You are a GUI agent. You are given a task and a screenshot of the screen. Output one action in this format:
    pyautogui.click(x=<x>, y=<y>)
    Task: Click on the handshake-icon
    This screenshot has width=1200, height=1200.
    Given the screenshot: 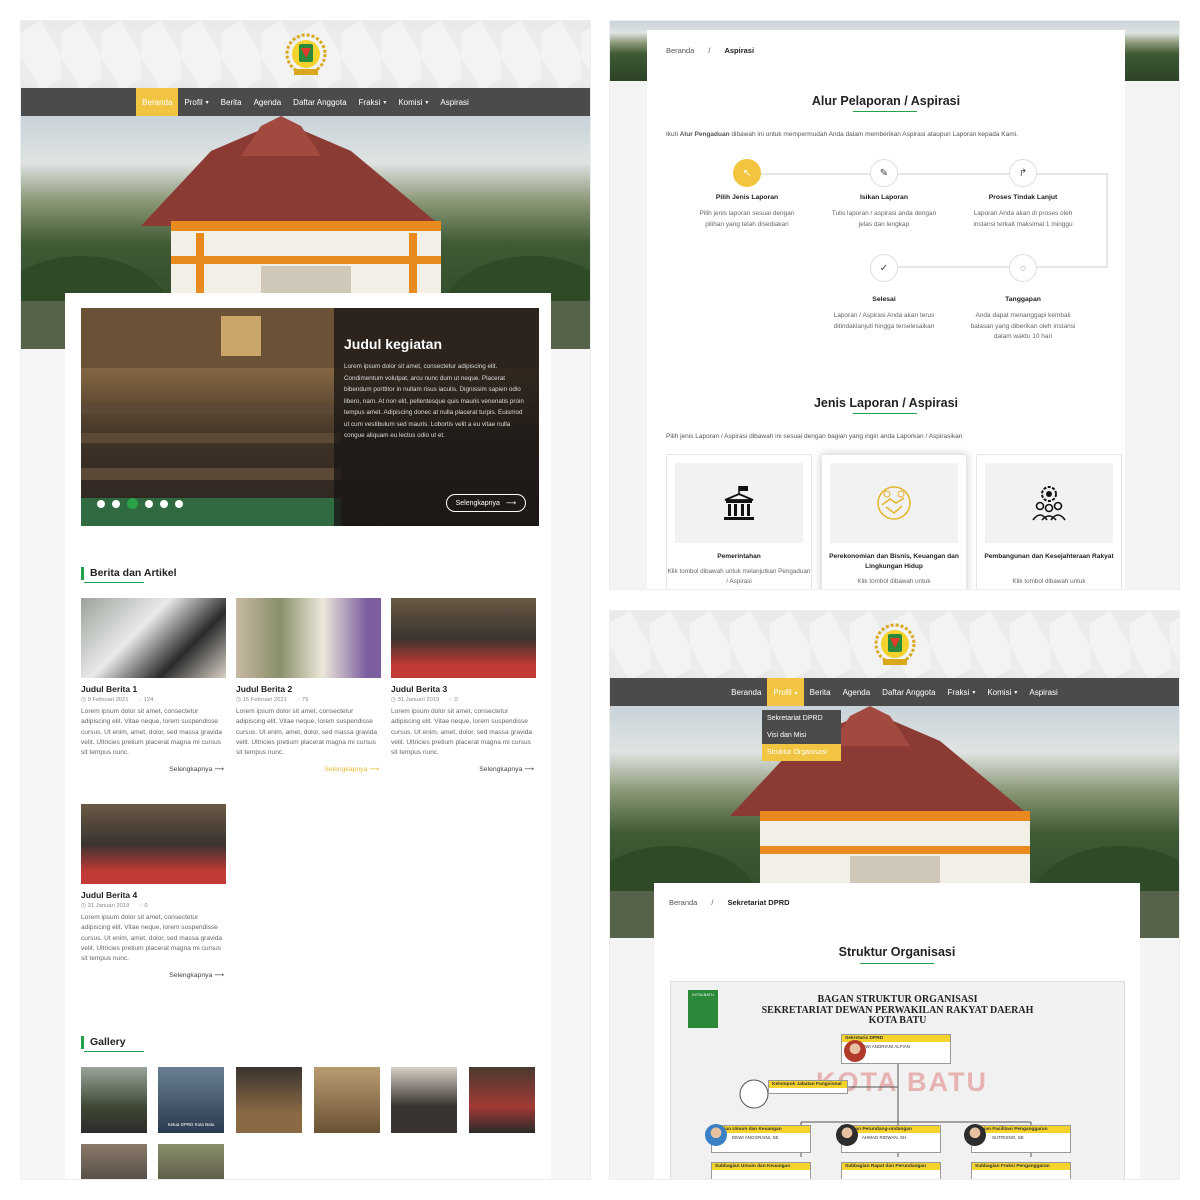 What is the action you would take?
    pyautogui.click(x=894, y=503)
    